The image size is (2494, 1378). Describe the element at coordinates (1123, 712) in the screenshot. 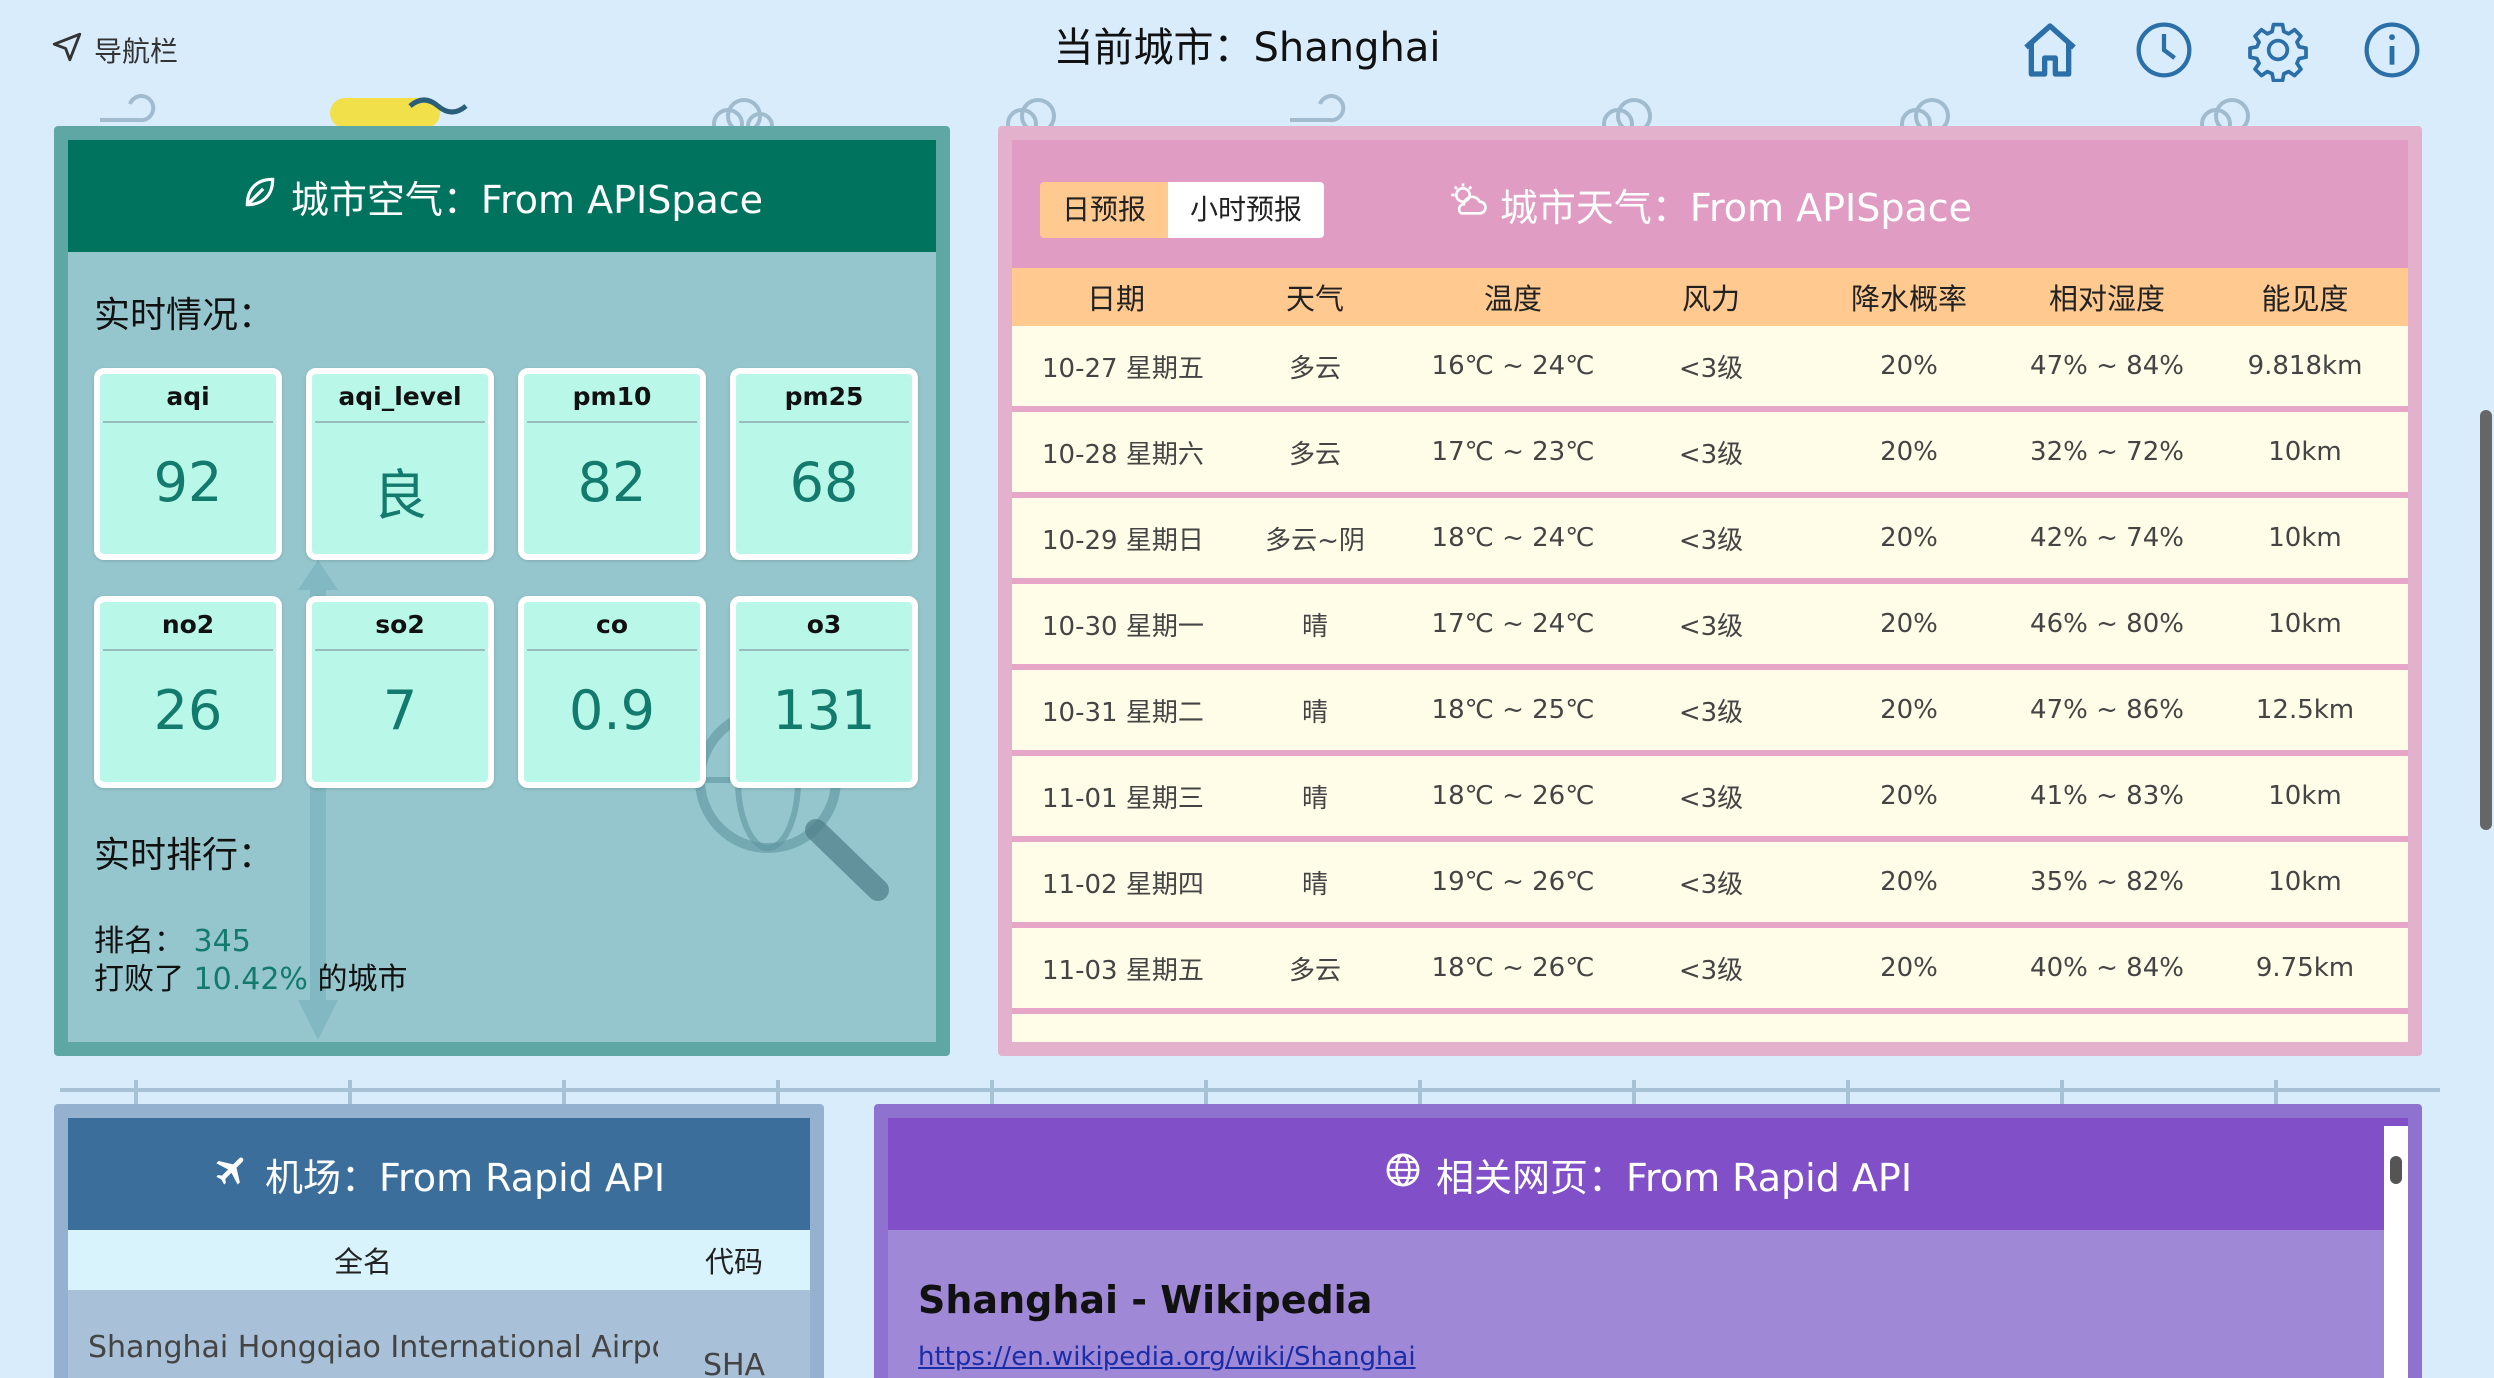

I see `table-cell: 10-31 星期二` at that location.